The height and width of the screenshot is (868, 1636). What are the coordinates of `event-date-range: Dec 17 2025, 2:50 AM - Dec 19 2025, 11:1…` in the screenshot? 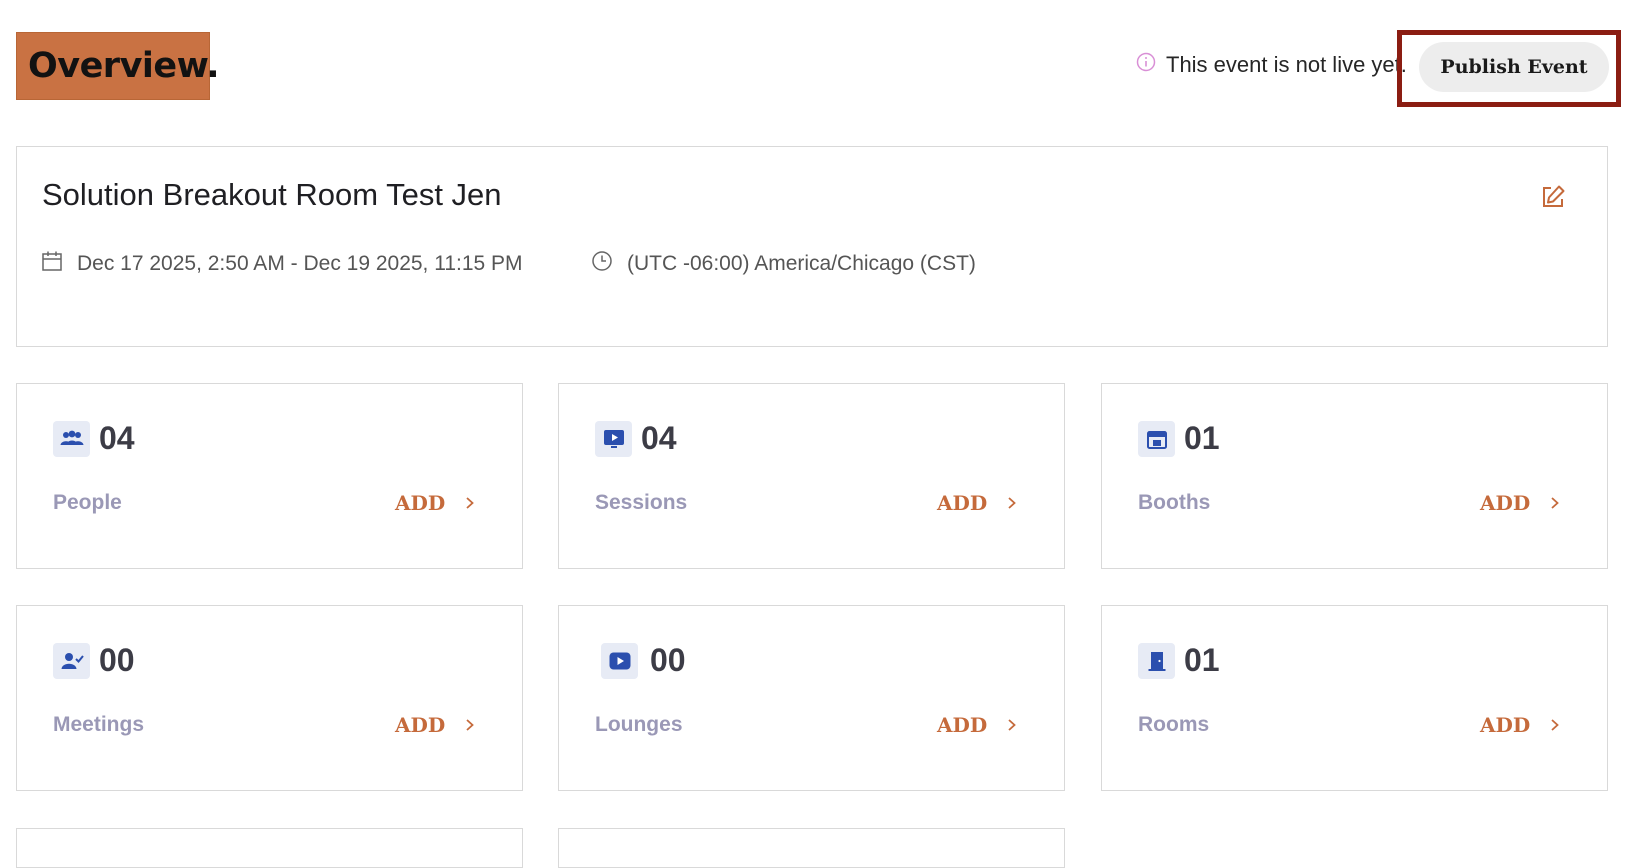 It's located at (300, 263).